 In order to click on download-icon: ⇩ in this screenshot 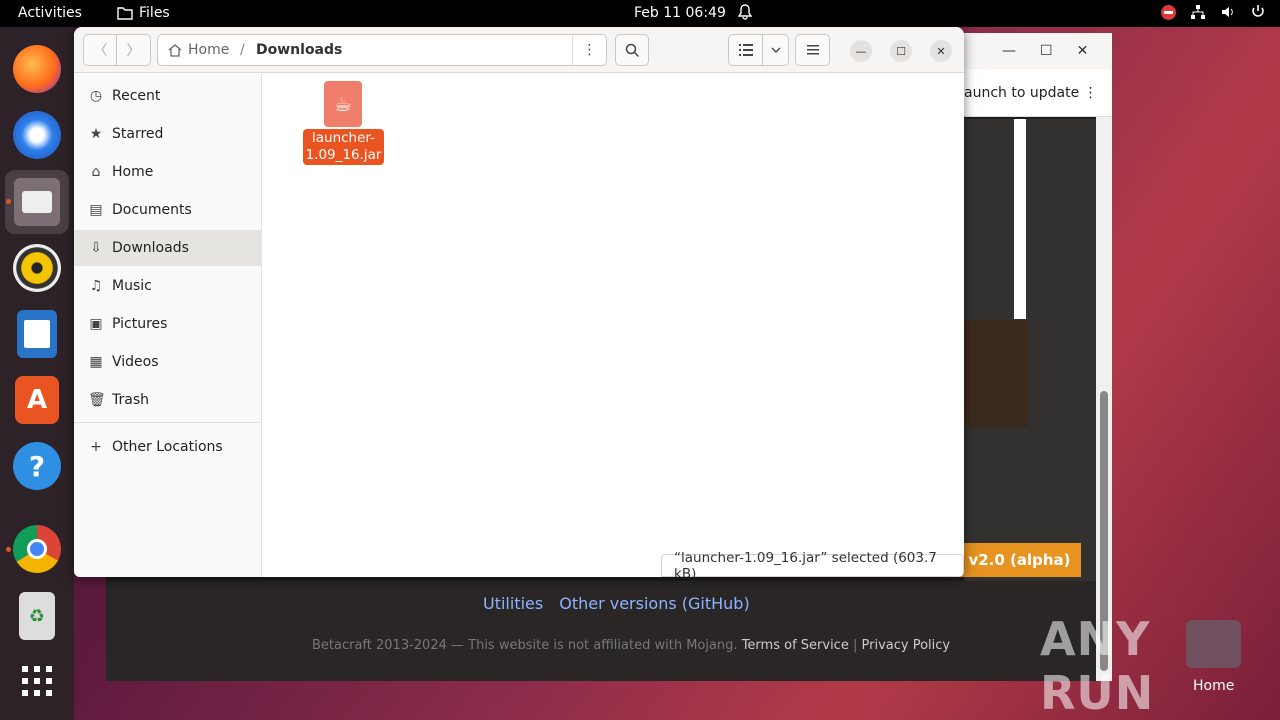, I will do `click(96, 248)`.